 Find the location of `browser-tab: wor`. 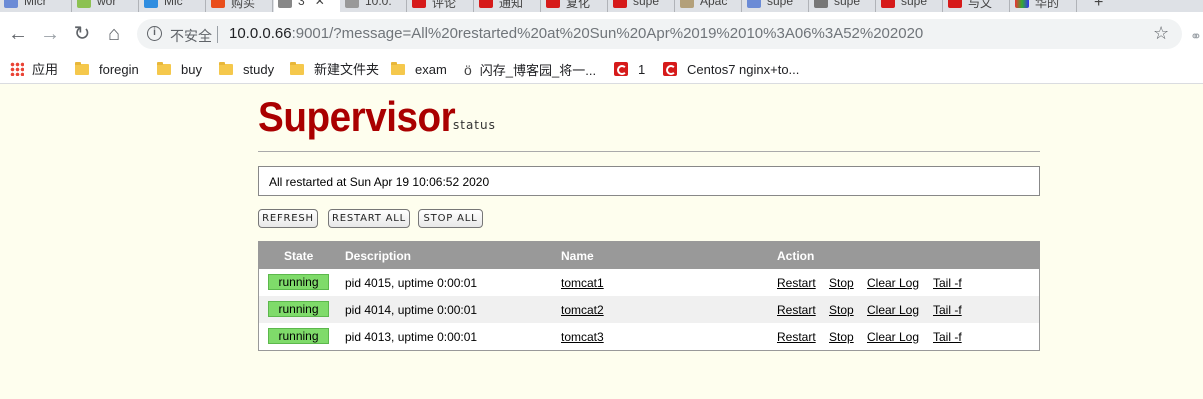

browser-tab: wor is located at coordinates (106, 6).